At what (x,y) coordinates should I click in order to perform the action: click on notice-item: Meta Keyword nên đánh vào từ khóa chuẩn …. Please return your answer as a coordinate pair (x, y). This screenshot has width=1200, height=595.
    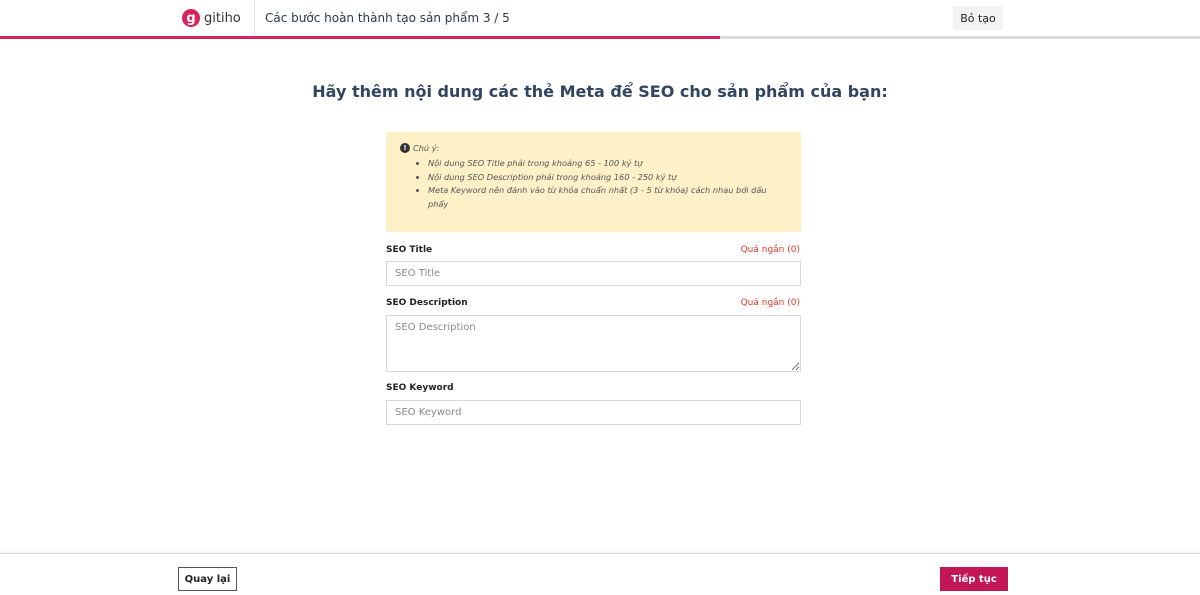
    Looking at the image, I should click on (607, 197).